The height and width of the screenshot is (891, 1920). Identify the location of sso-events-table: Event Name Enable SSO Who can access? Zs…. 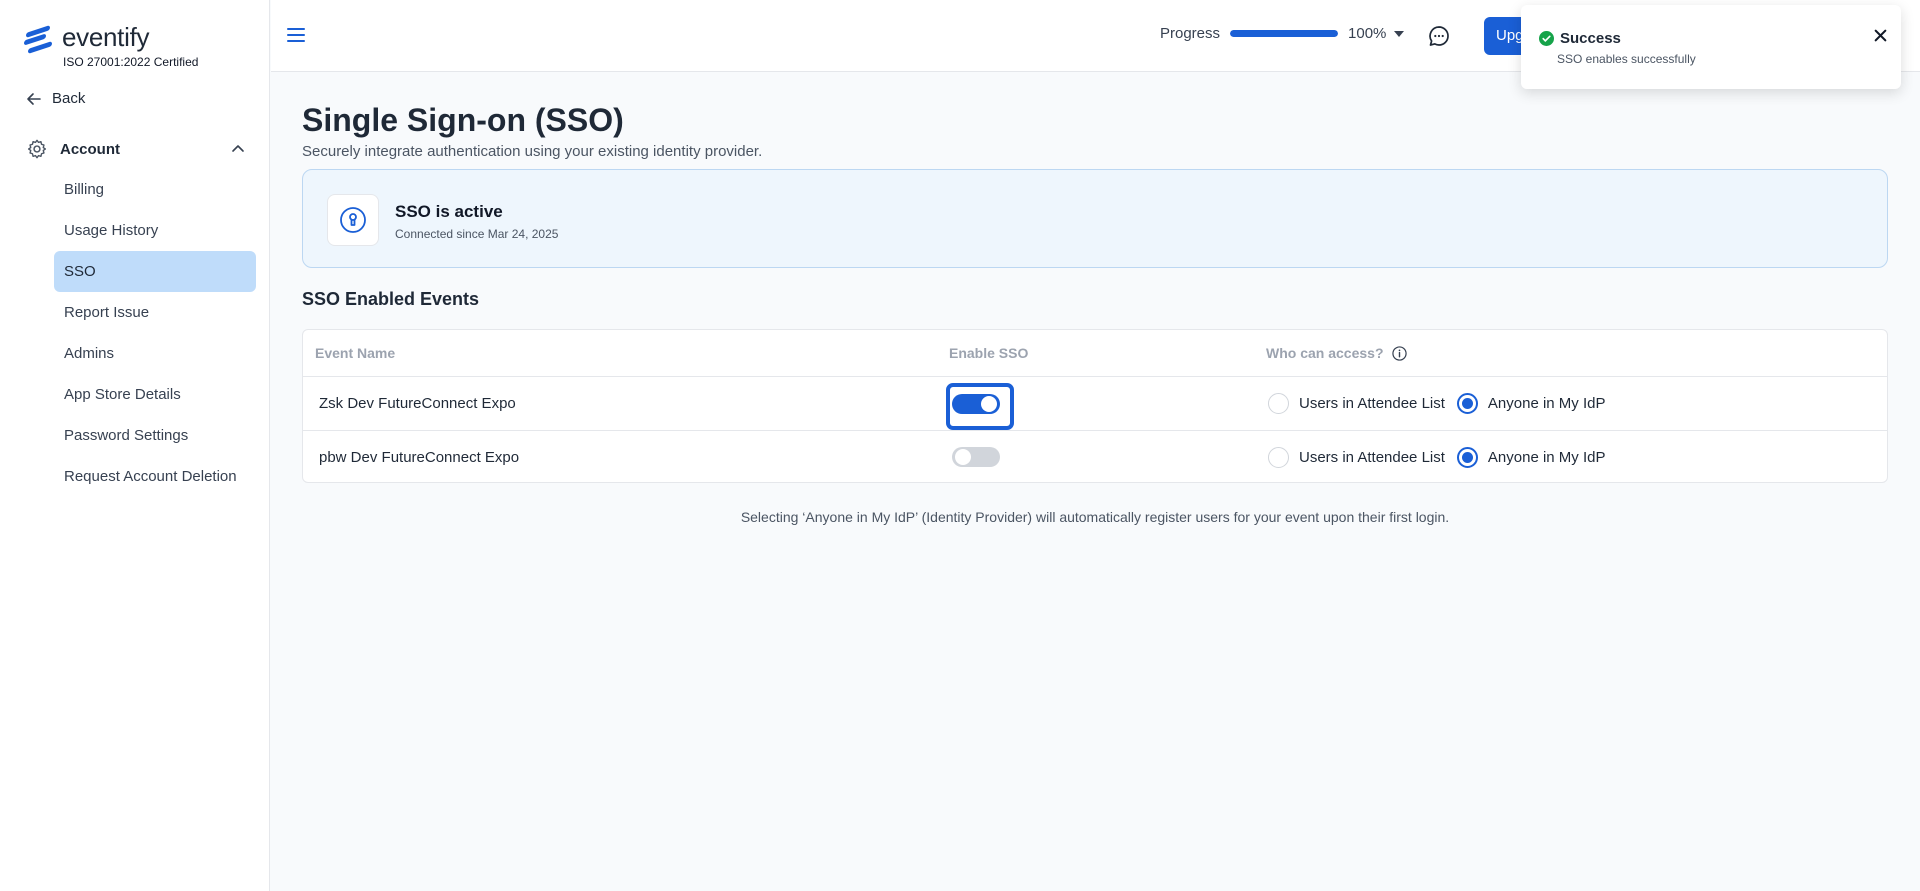
(1095, 406).